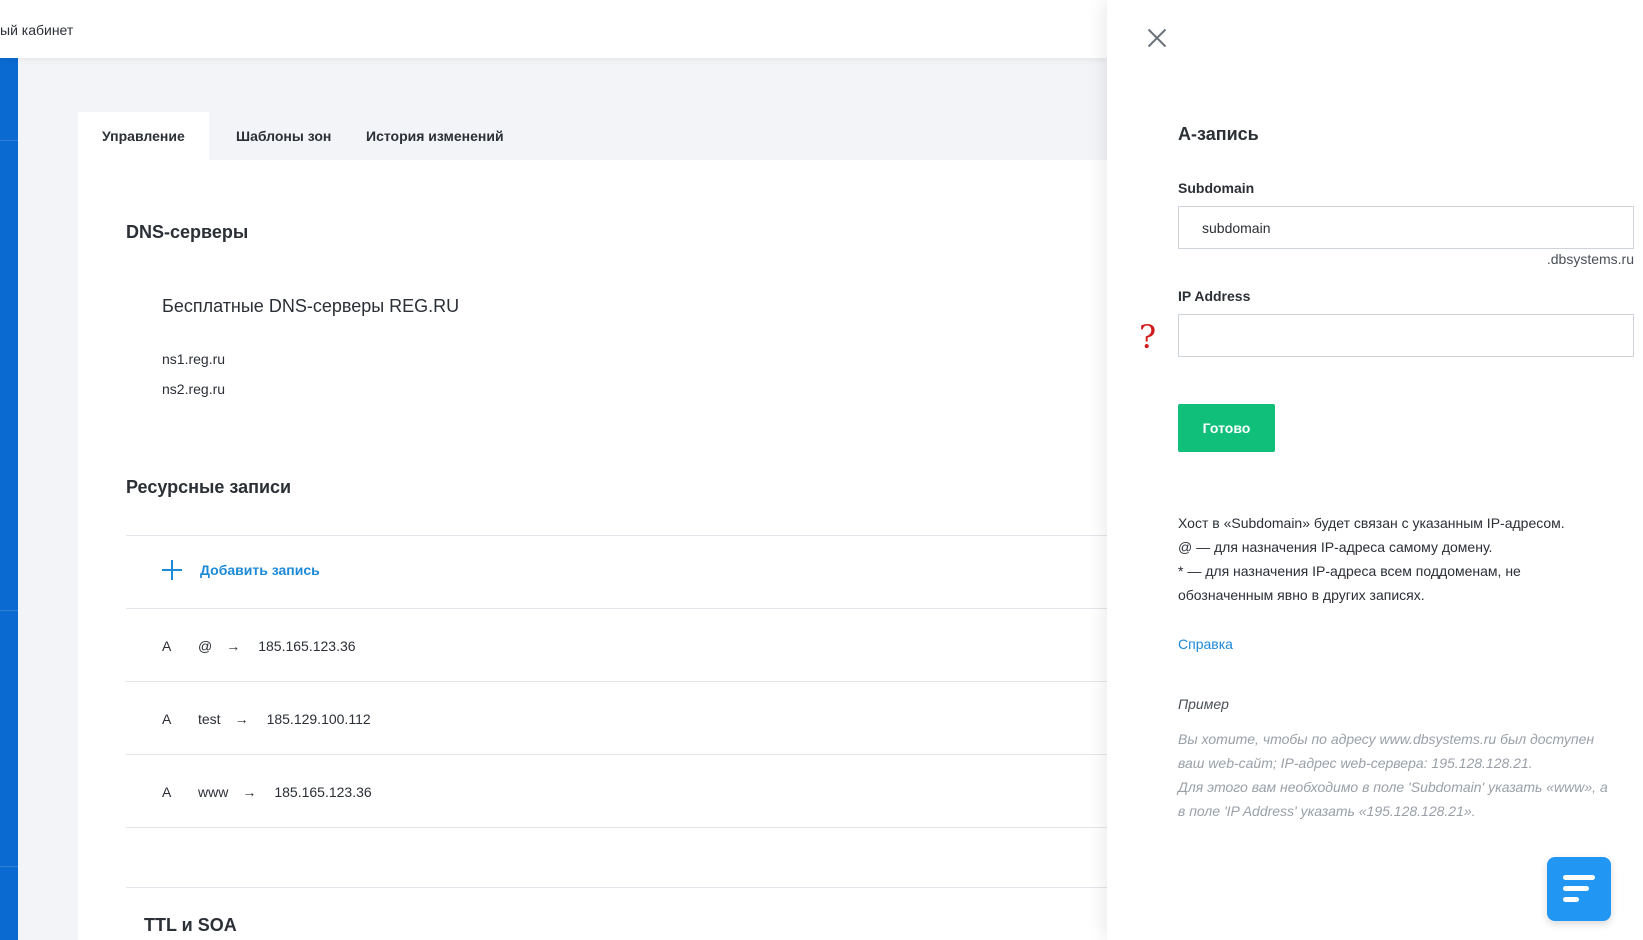 The width and height of the screenshot is (1643, 940). Describe the element at coordinates (209, 487) in the screenshot. I see `resource-records-title: Ресурсные записи` at that location.